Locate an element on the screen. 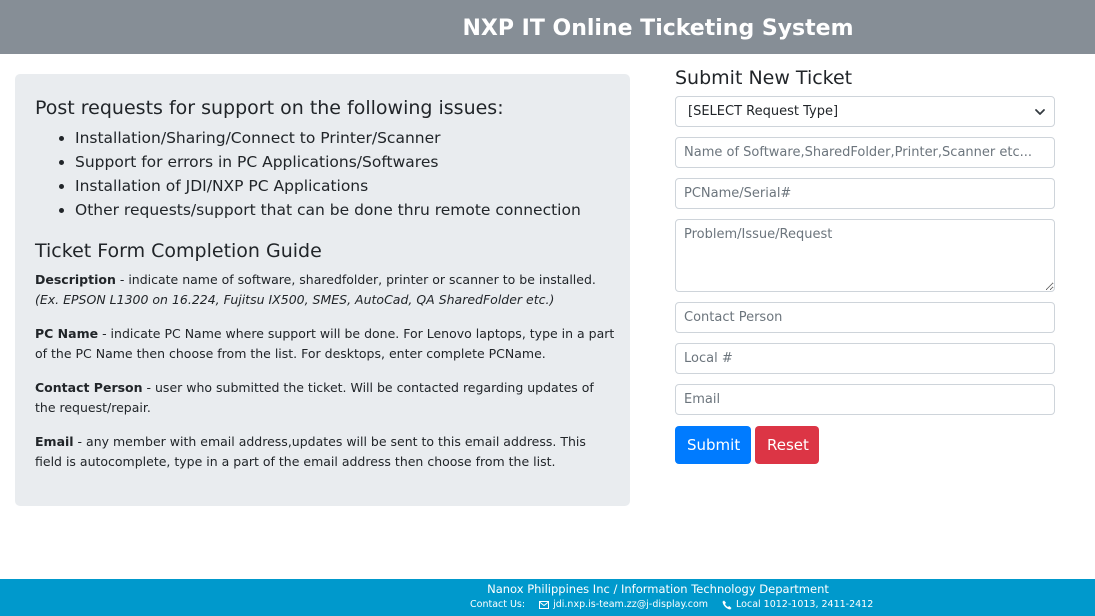 Image resolution: width=1095 pixels, height=616 pixels. chevron-down-icon is located at coordinates (1040, 112).